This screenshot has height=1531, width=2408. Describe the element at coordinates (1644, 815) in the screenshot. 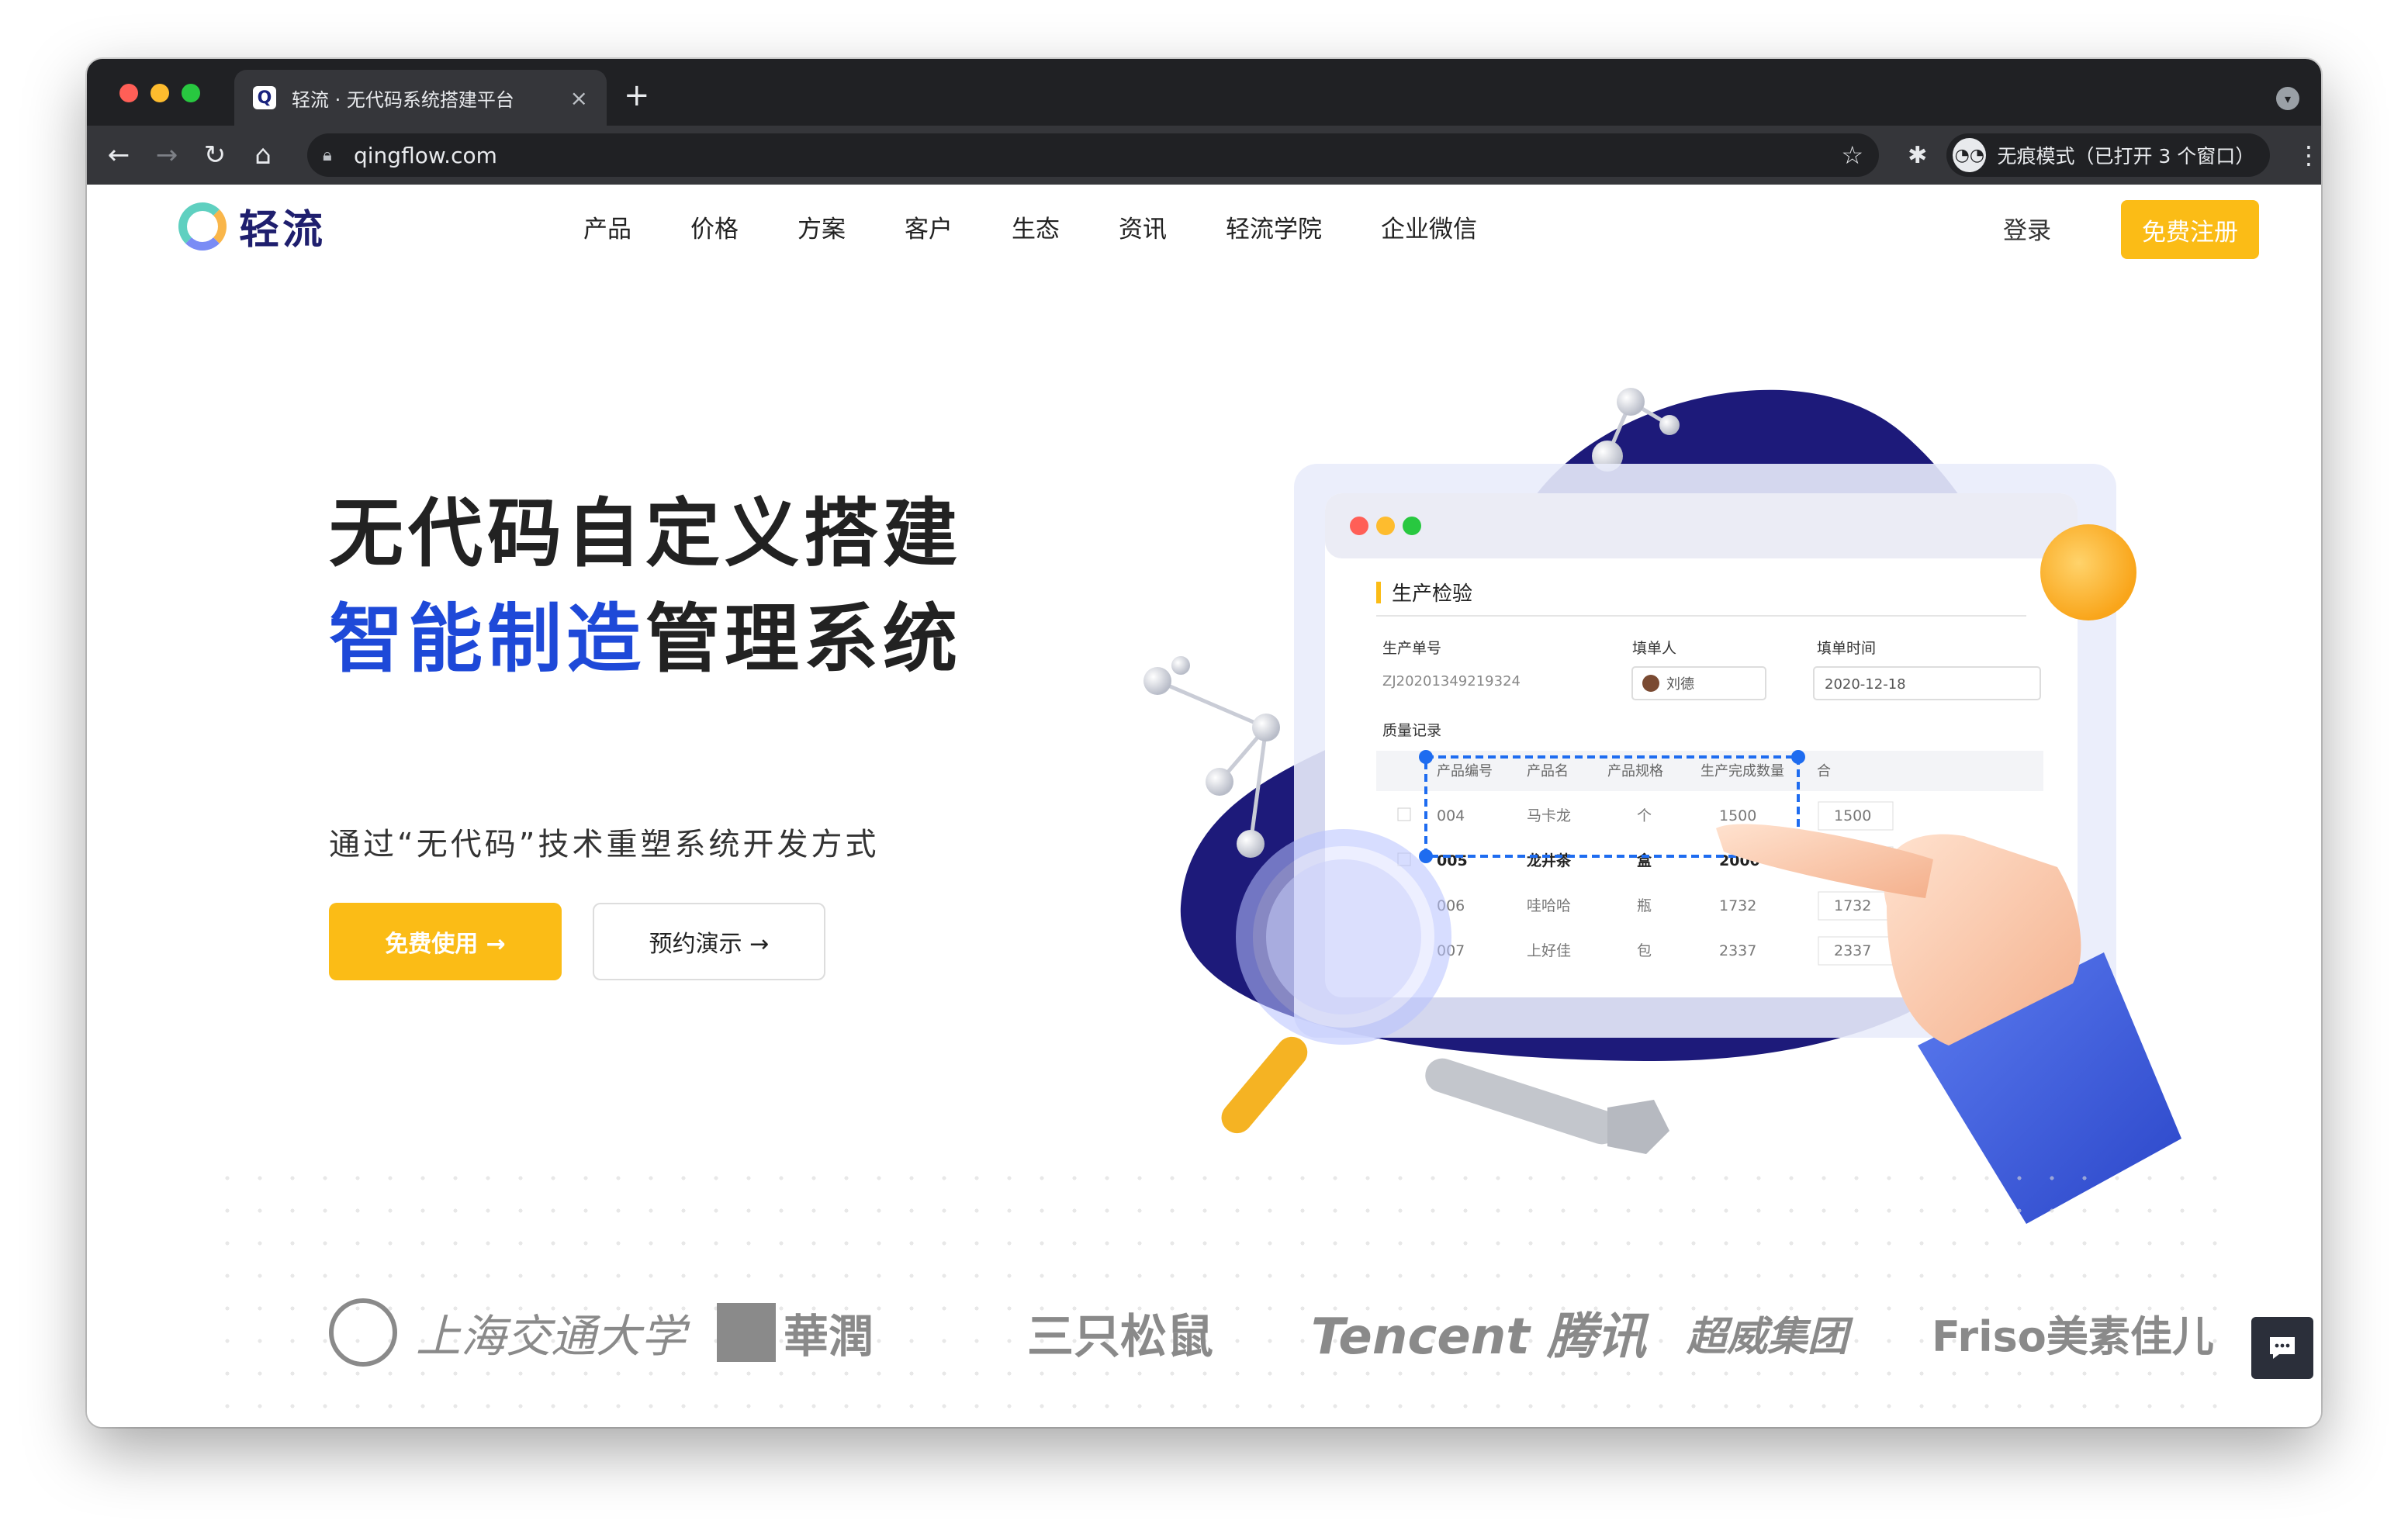

I see `cell: 个` at that location.